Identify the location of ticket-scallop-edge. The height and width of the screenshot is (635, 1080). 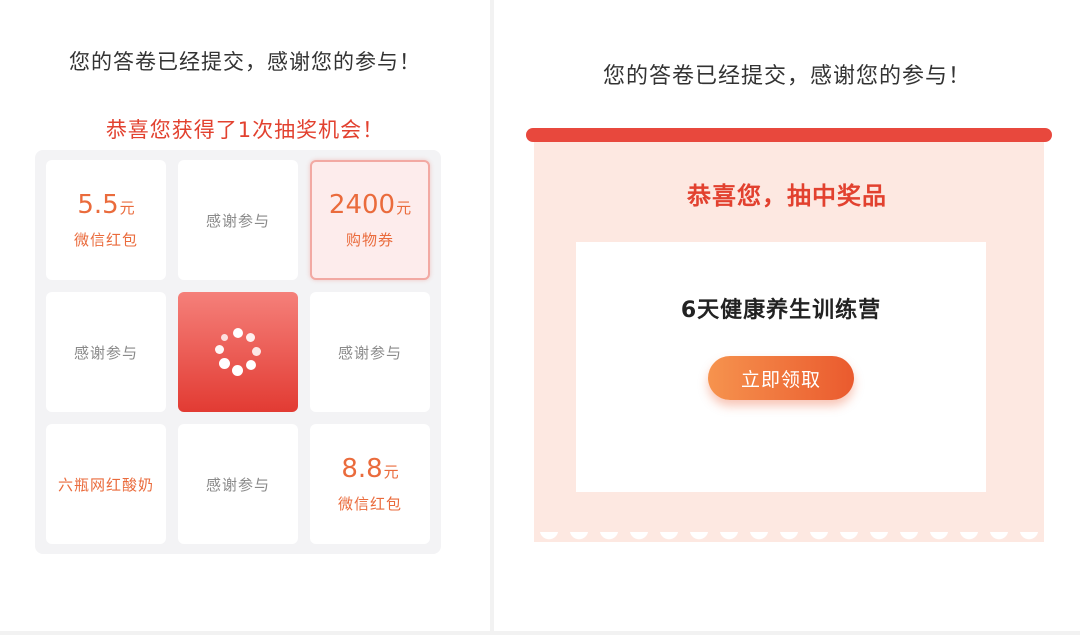
(789, 536).